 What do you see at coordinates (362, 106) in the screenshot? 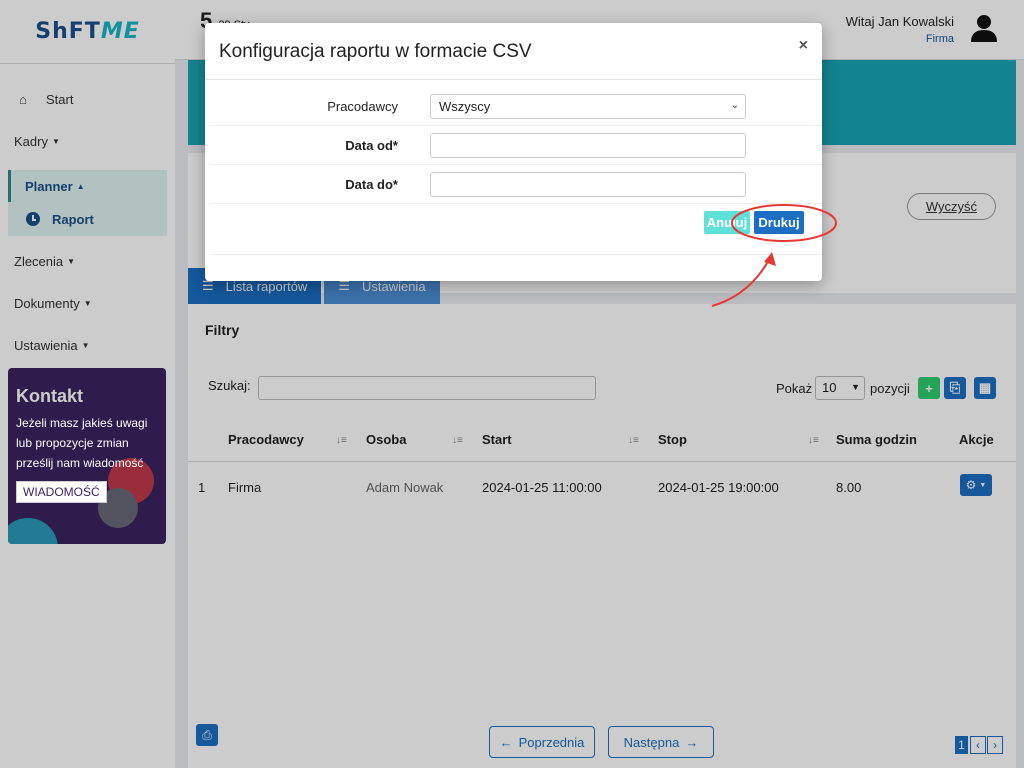
I see `employers-label: Pracodawcy` at bounding box center [362, 106].